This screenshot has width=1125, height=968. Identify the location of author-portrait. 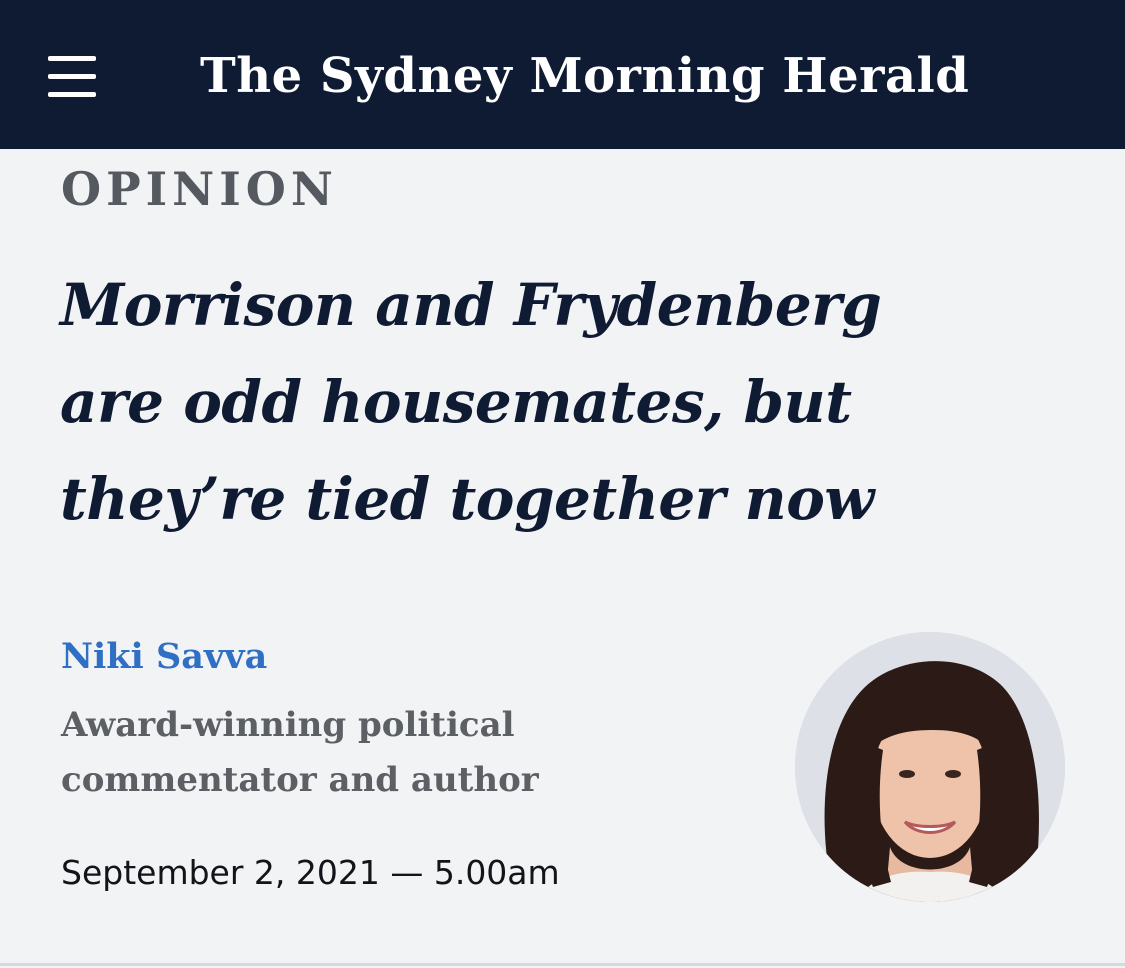
(930, 767).